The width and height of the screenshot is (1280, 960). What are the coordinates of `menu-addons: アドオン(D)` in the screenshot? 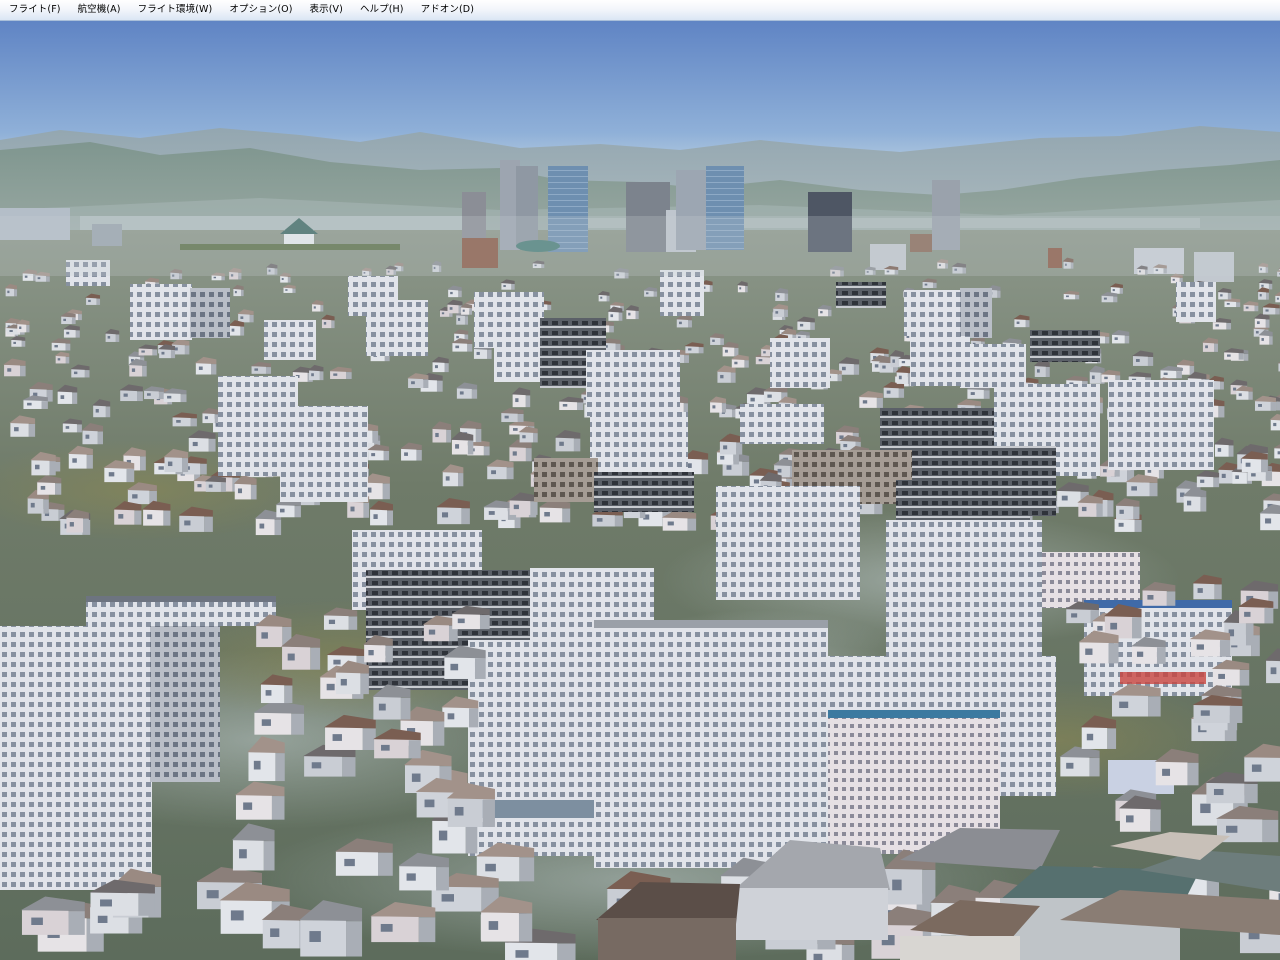 It's located at (447, 10).